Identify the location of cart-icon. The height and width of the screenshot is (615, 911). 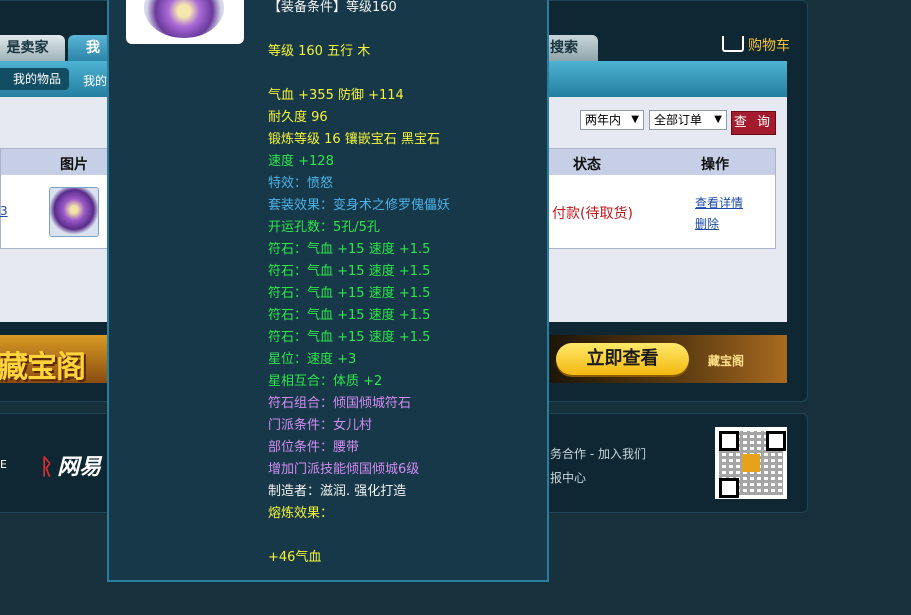
(733, 44).